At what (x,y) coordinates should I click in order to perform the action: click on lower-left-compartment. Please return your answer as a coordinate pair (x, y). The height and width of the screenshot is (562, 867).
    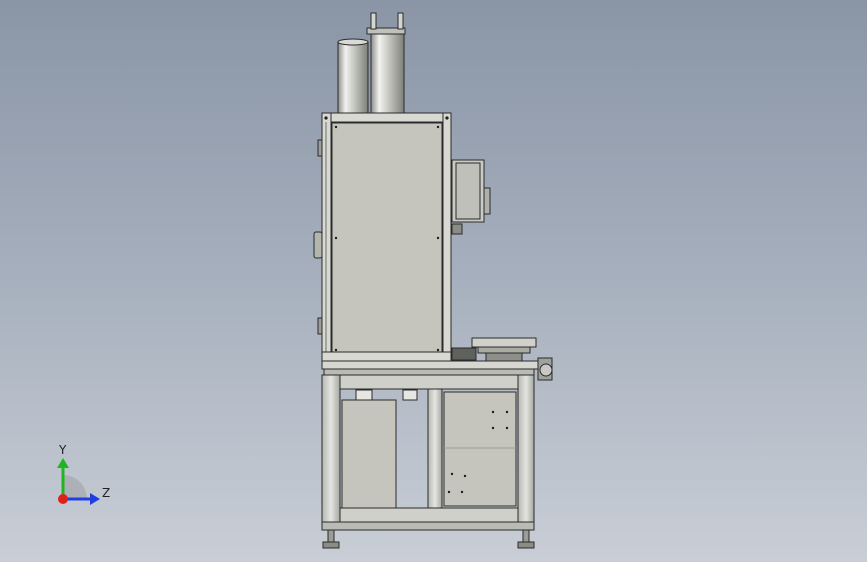
    Looking at the image, I should click on (379, 449).